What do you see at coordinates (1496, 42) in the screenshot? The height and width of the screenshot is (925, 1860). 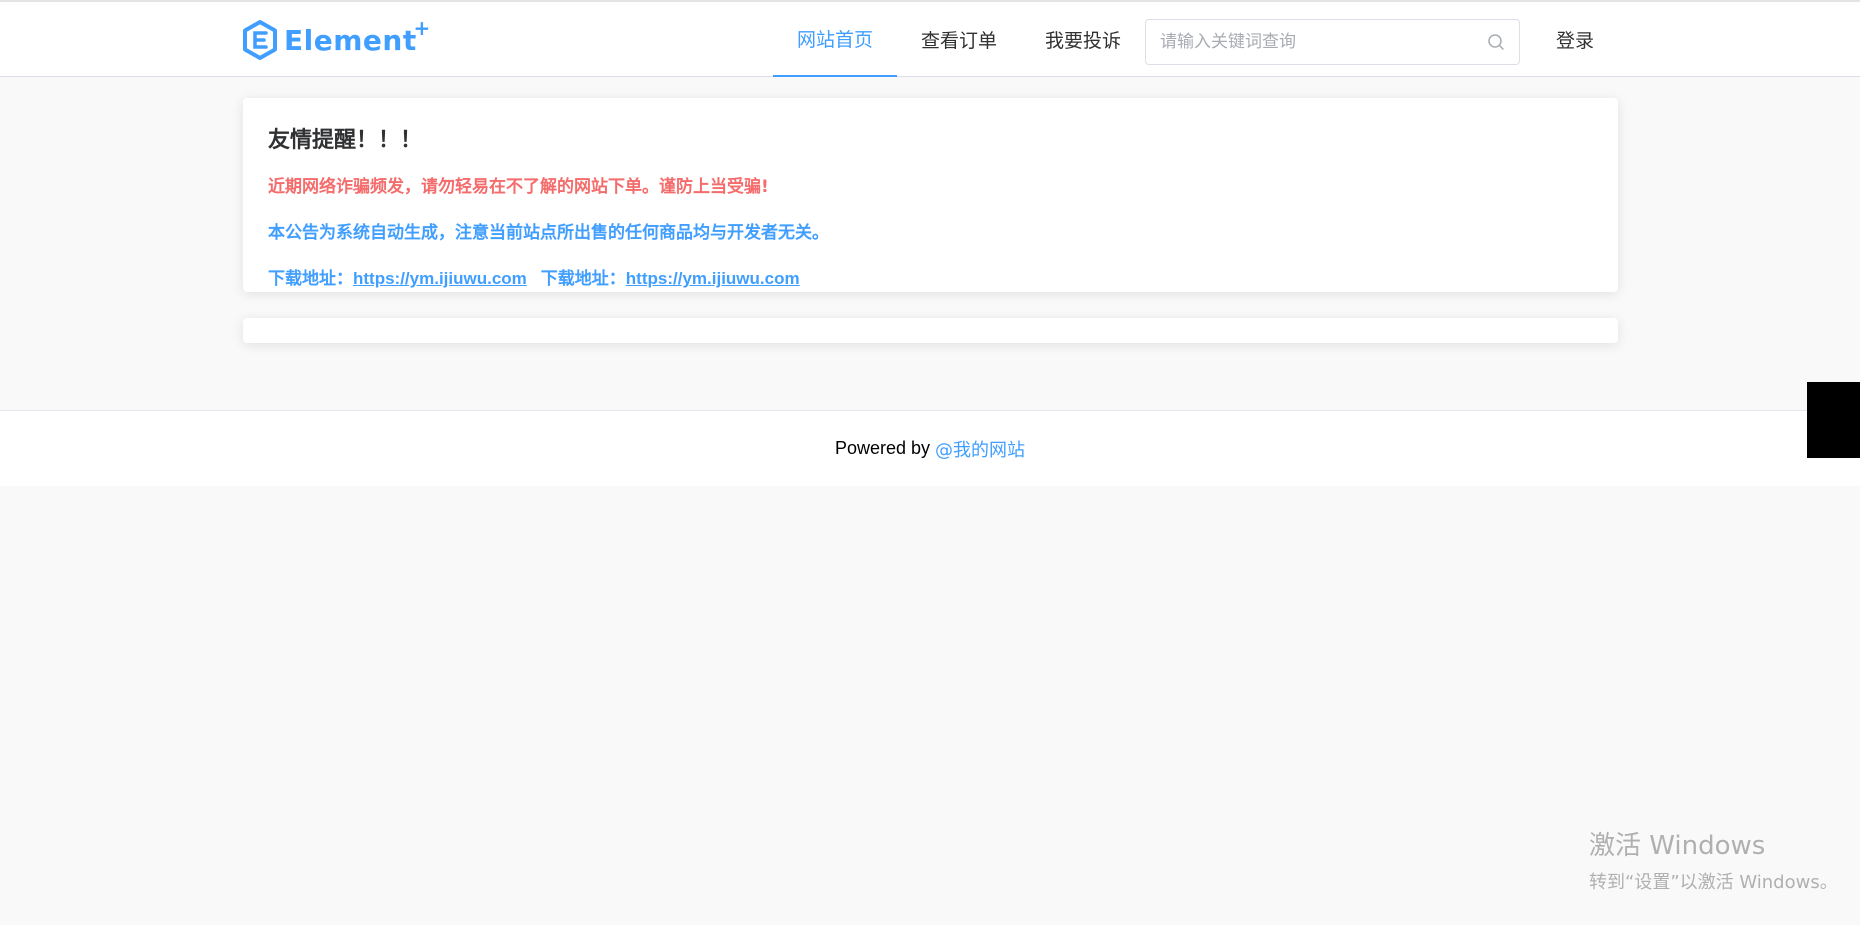 I see `search-icon` at bounding box center [1496, 42].